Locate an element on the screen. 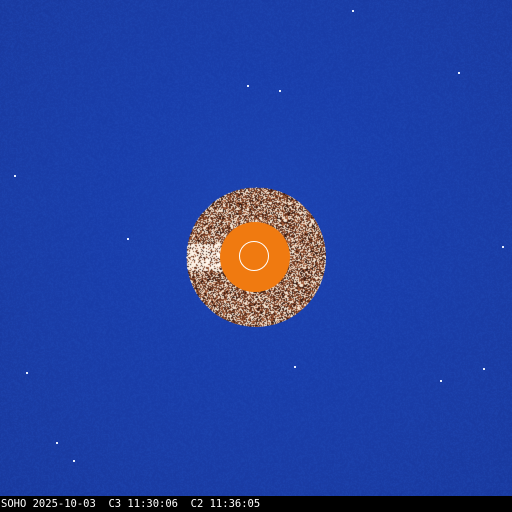 Image resolution: width=512 pixels, height=512 pixels. solar-limb-outline is located at coordinates (254, 256).